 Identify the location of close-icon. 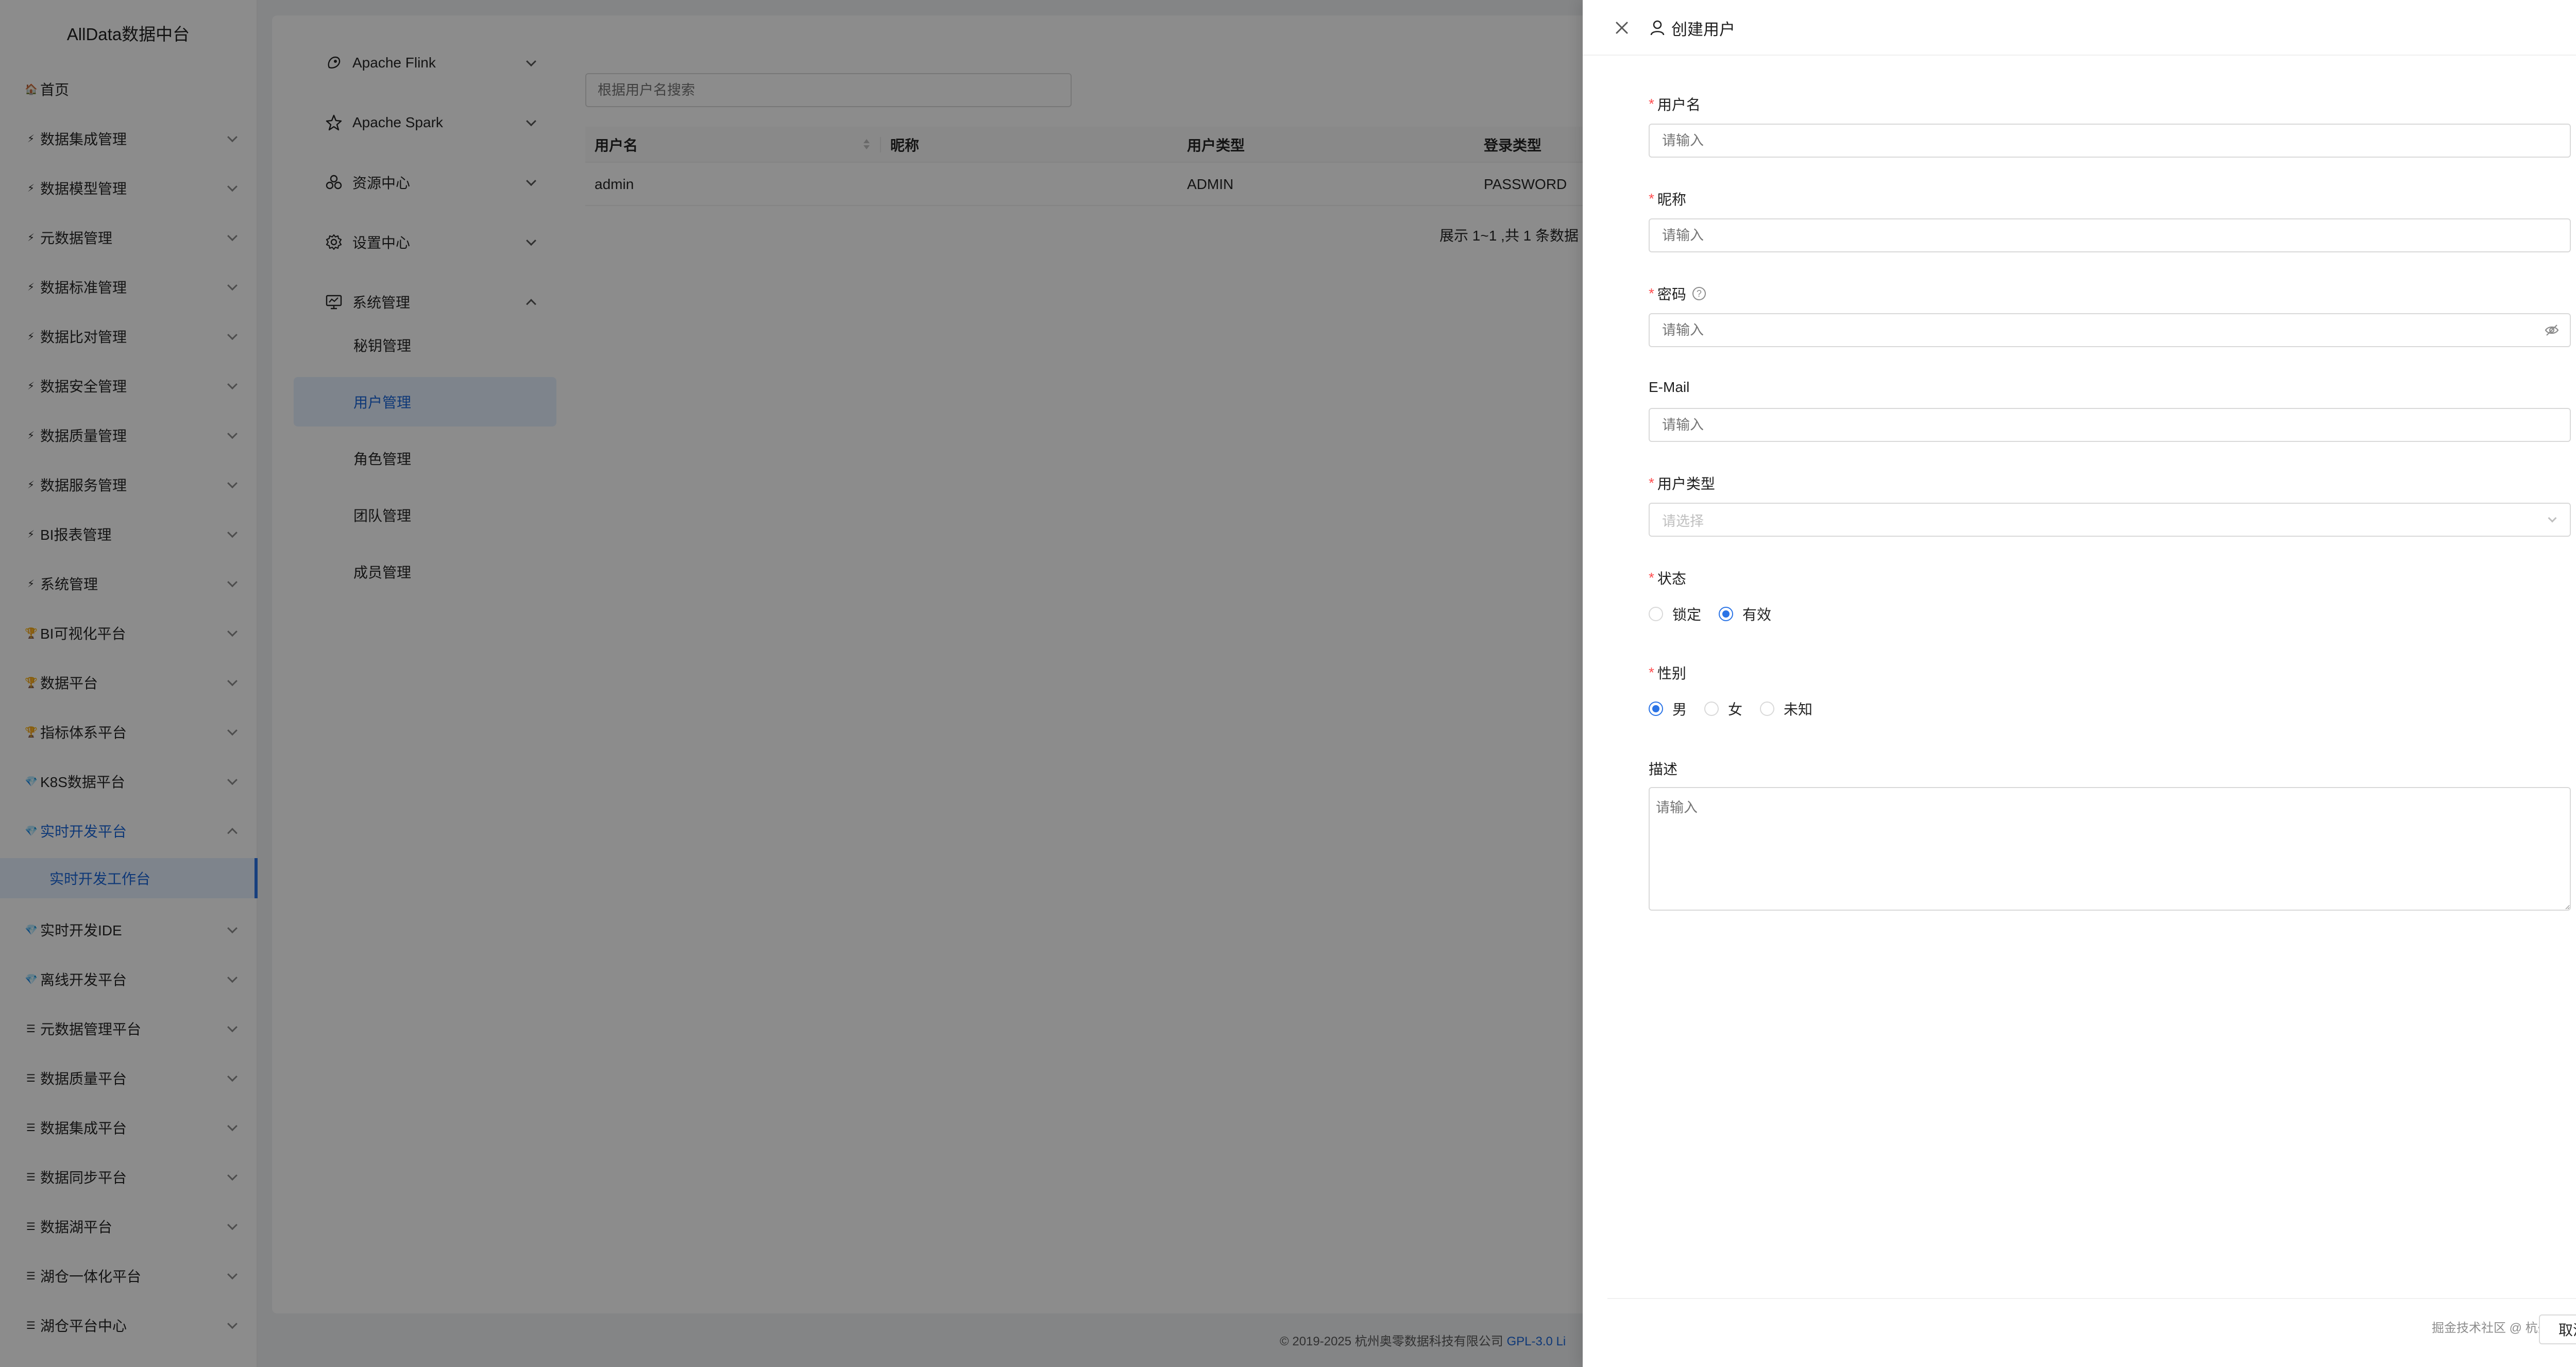
(1622, 28).